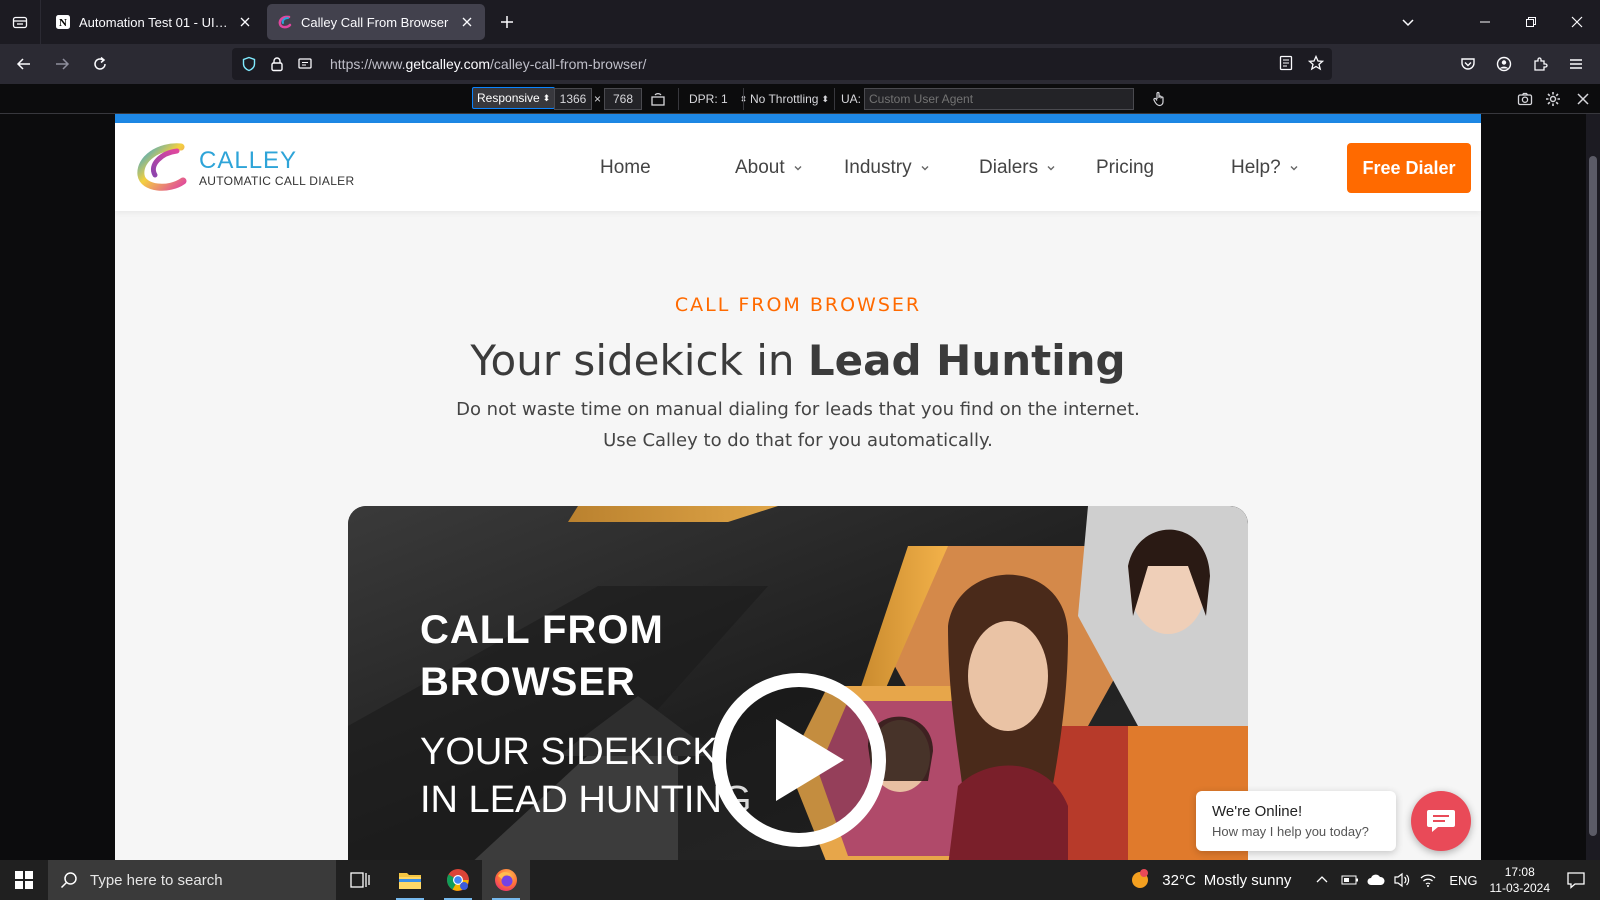  Describe the element at coordinates (1428, 880) in the screenshot. I see `wifi-icon` at that location.